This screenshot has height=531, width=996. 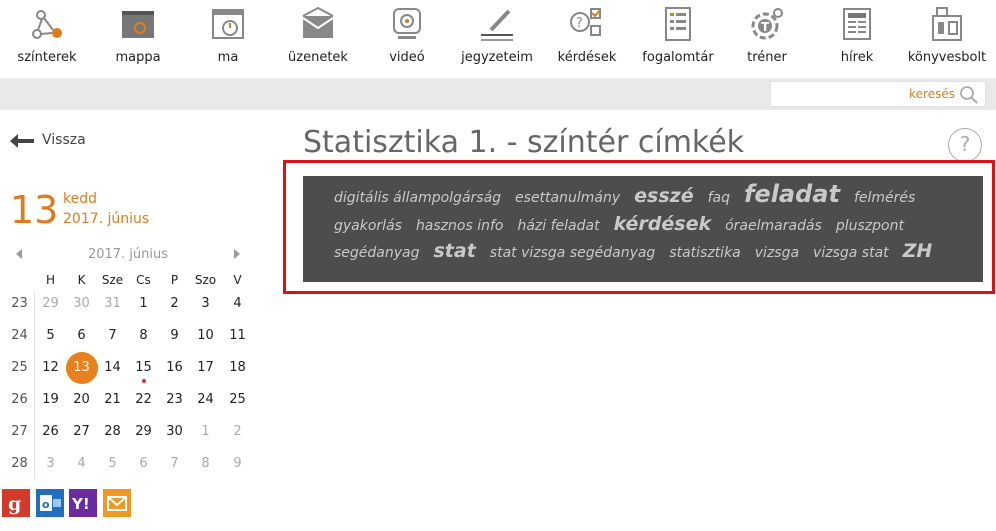 What do you see at coordinates (50, 368) in the screenshot?
I see `calendar-day: 12` at bounding box center [50, 368].